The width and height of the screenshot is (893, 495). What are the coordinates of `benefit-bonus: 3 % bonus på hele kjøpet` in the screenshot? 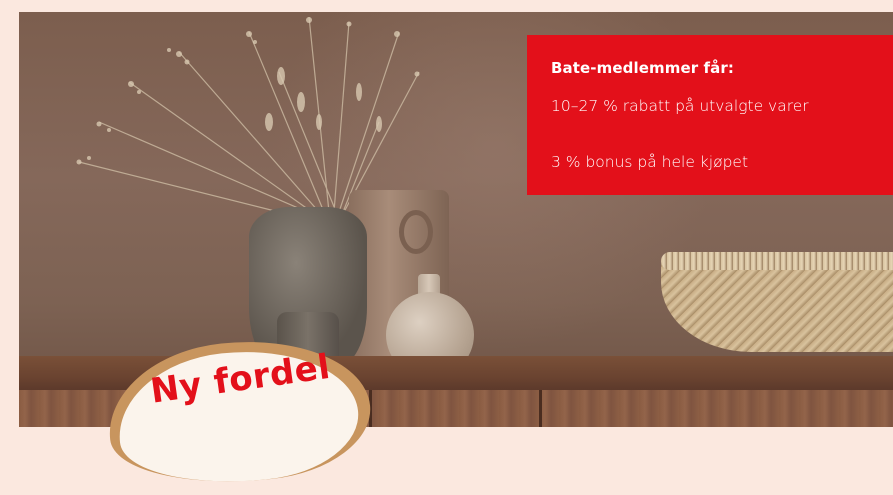 It's located at (650, 162).